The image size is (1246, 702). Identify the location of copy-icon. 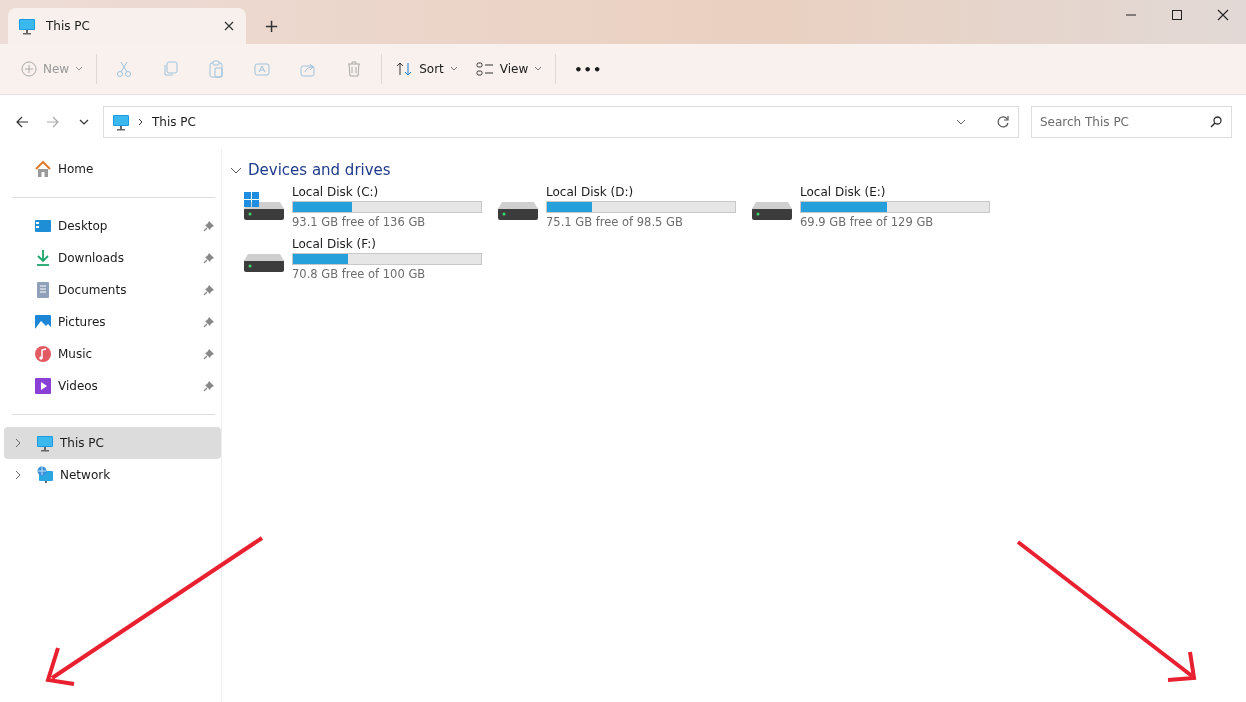
(170, 69).